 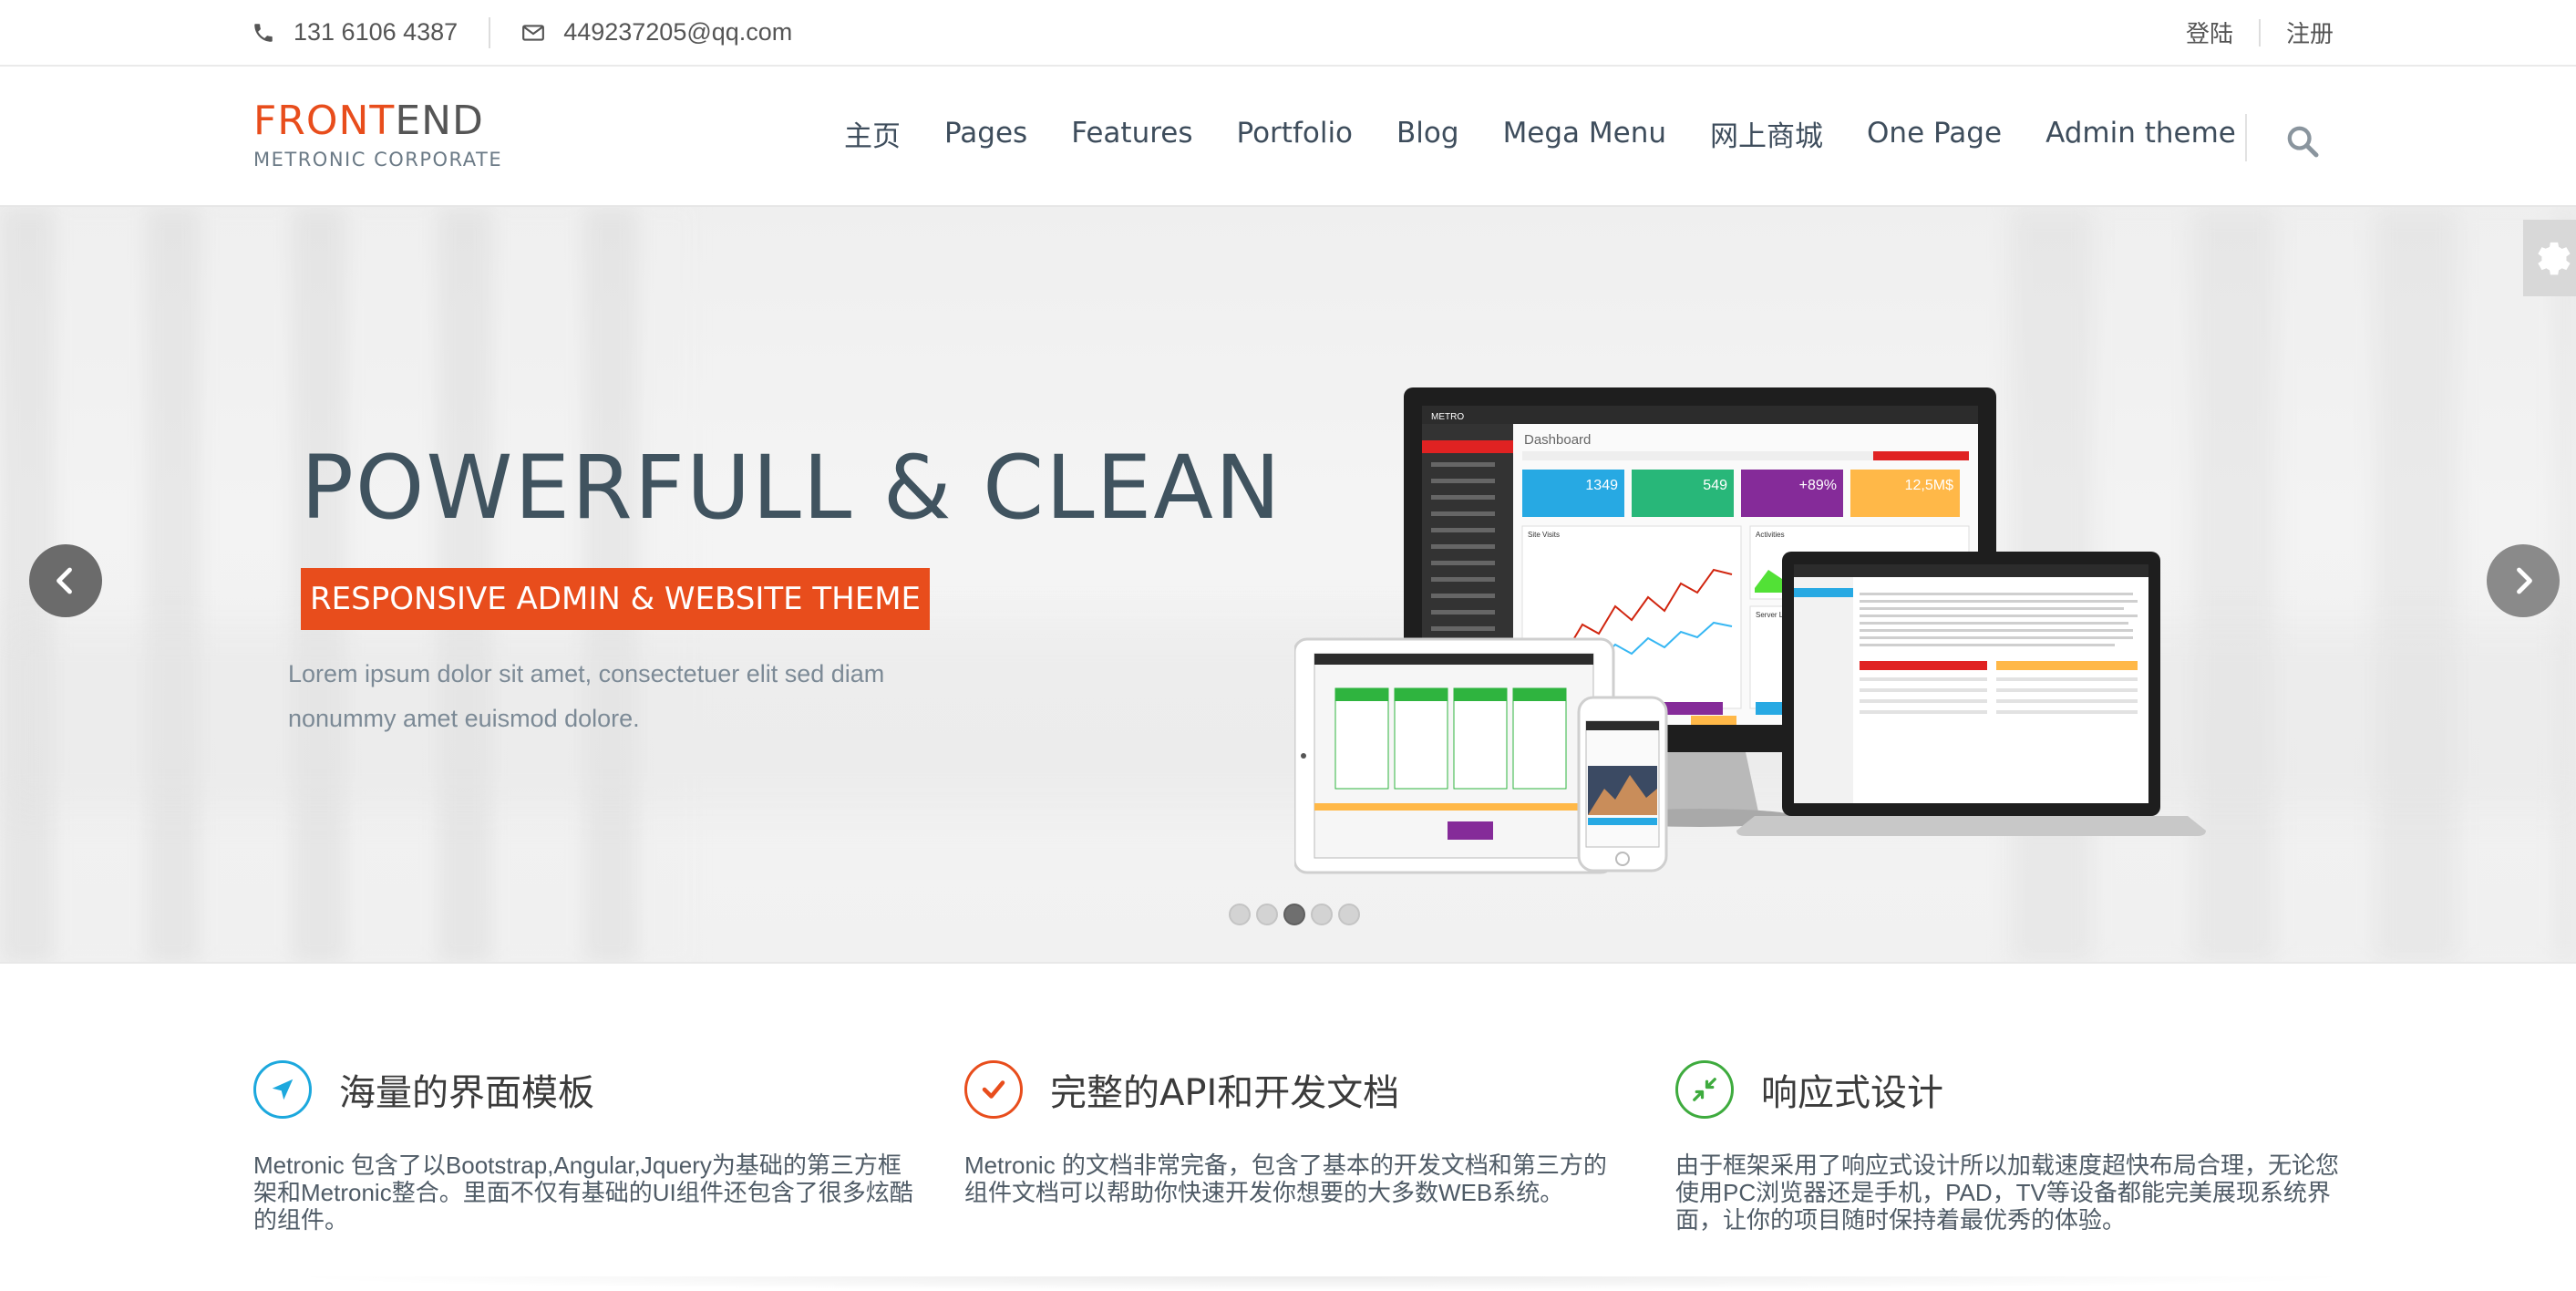 What do you see at coordinates (2209, 32) in the screenshot?
I see `login-link: 登陆` at bounding box center [2209, 32].